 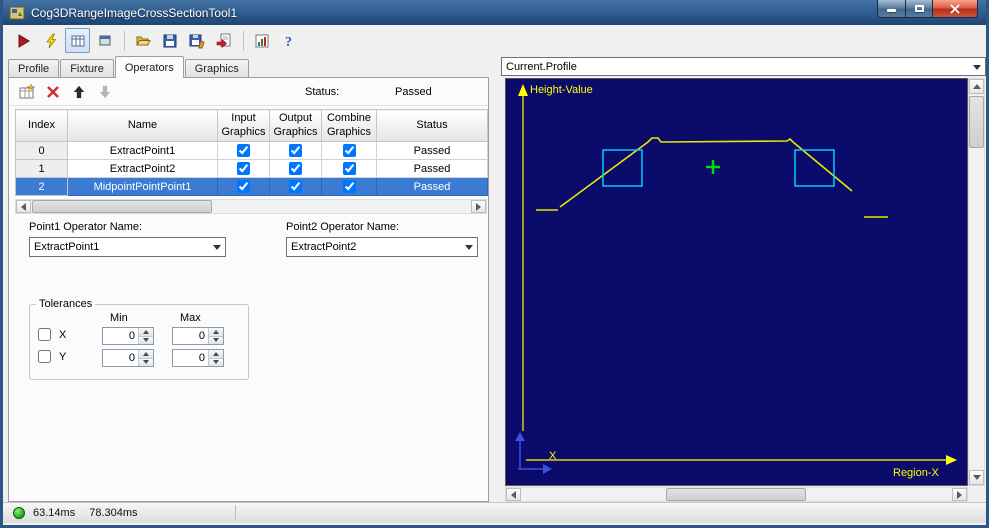 I want to click on grid-display-icon, so click(x=77, y=40).